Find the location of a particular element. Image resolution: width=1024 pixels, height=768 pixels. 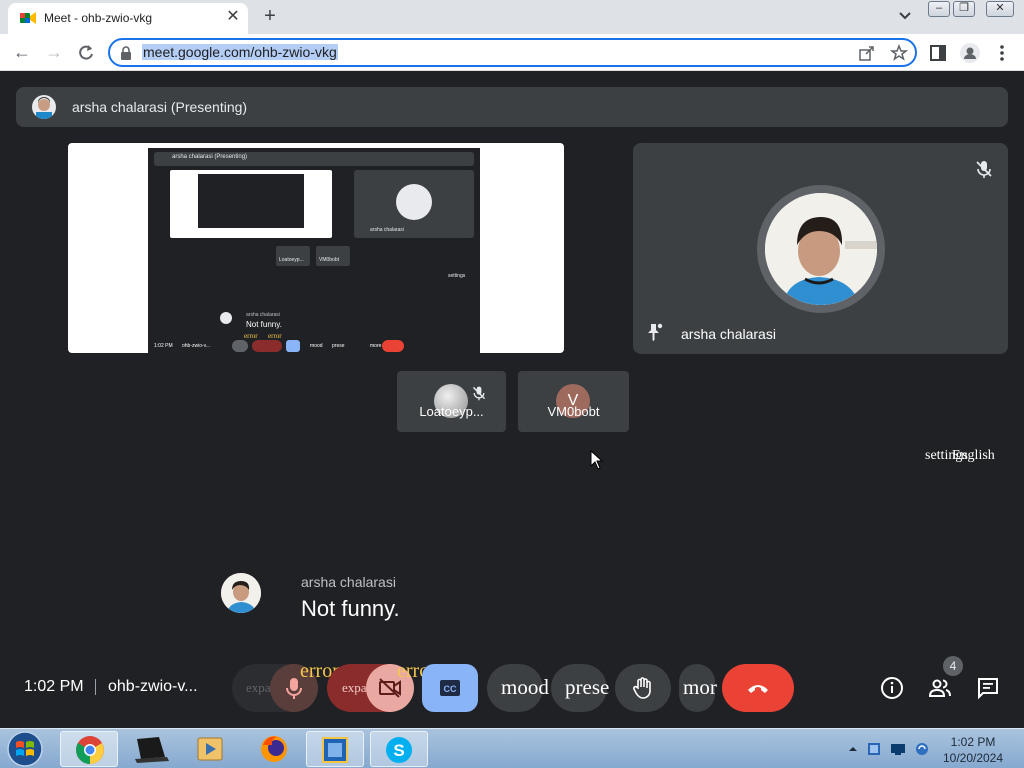

preview-present-label: prese is located at coordinates (338, 346).